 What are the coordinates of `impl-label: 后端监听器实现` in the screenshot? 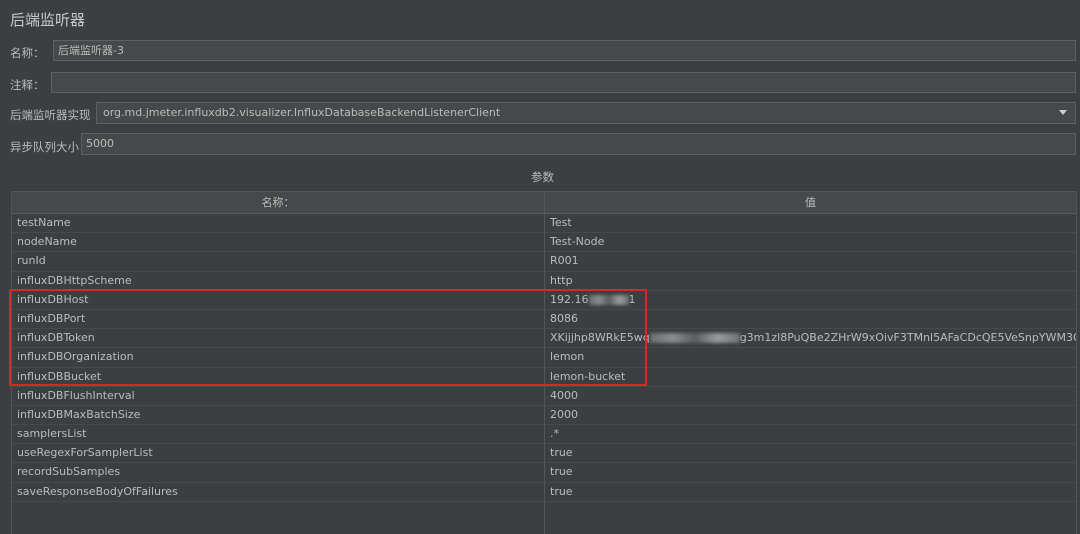 It's located at (50, 115).